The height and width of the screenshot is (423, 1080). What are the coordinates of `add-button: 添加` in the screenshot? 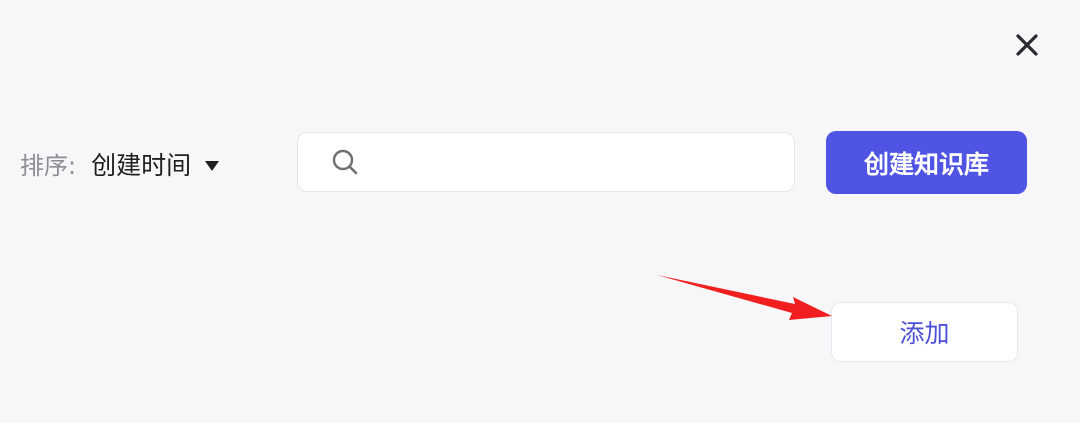 It's located at (924, 332).